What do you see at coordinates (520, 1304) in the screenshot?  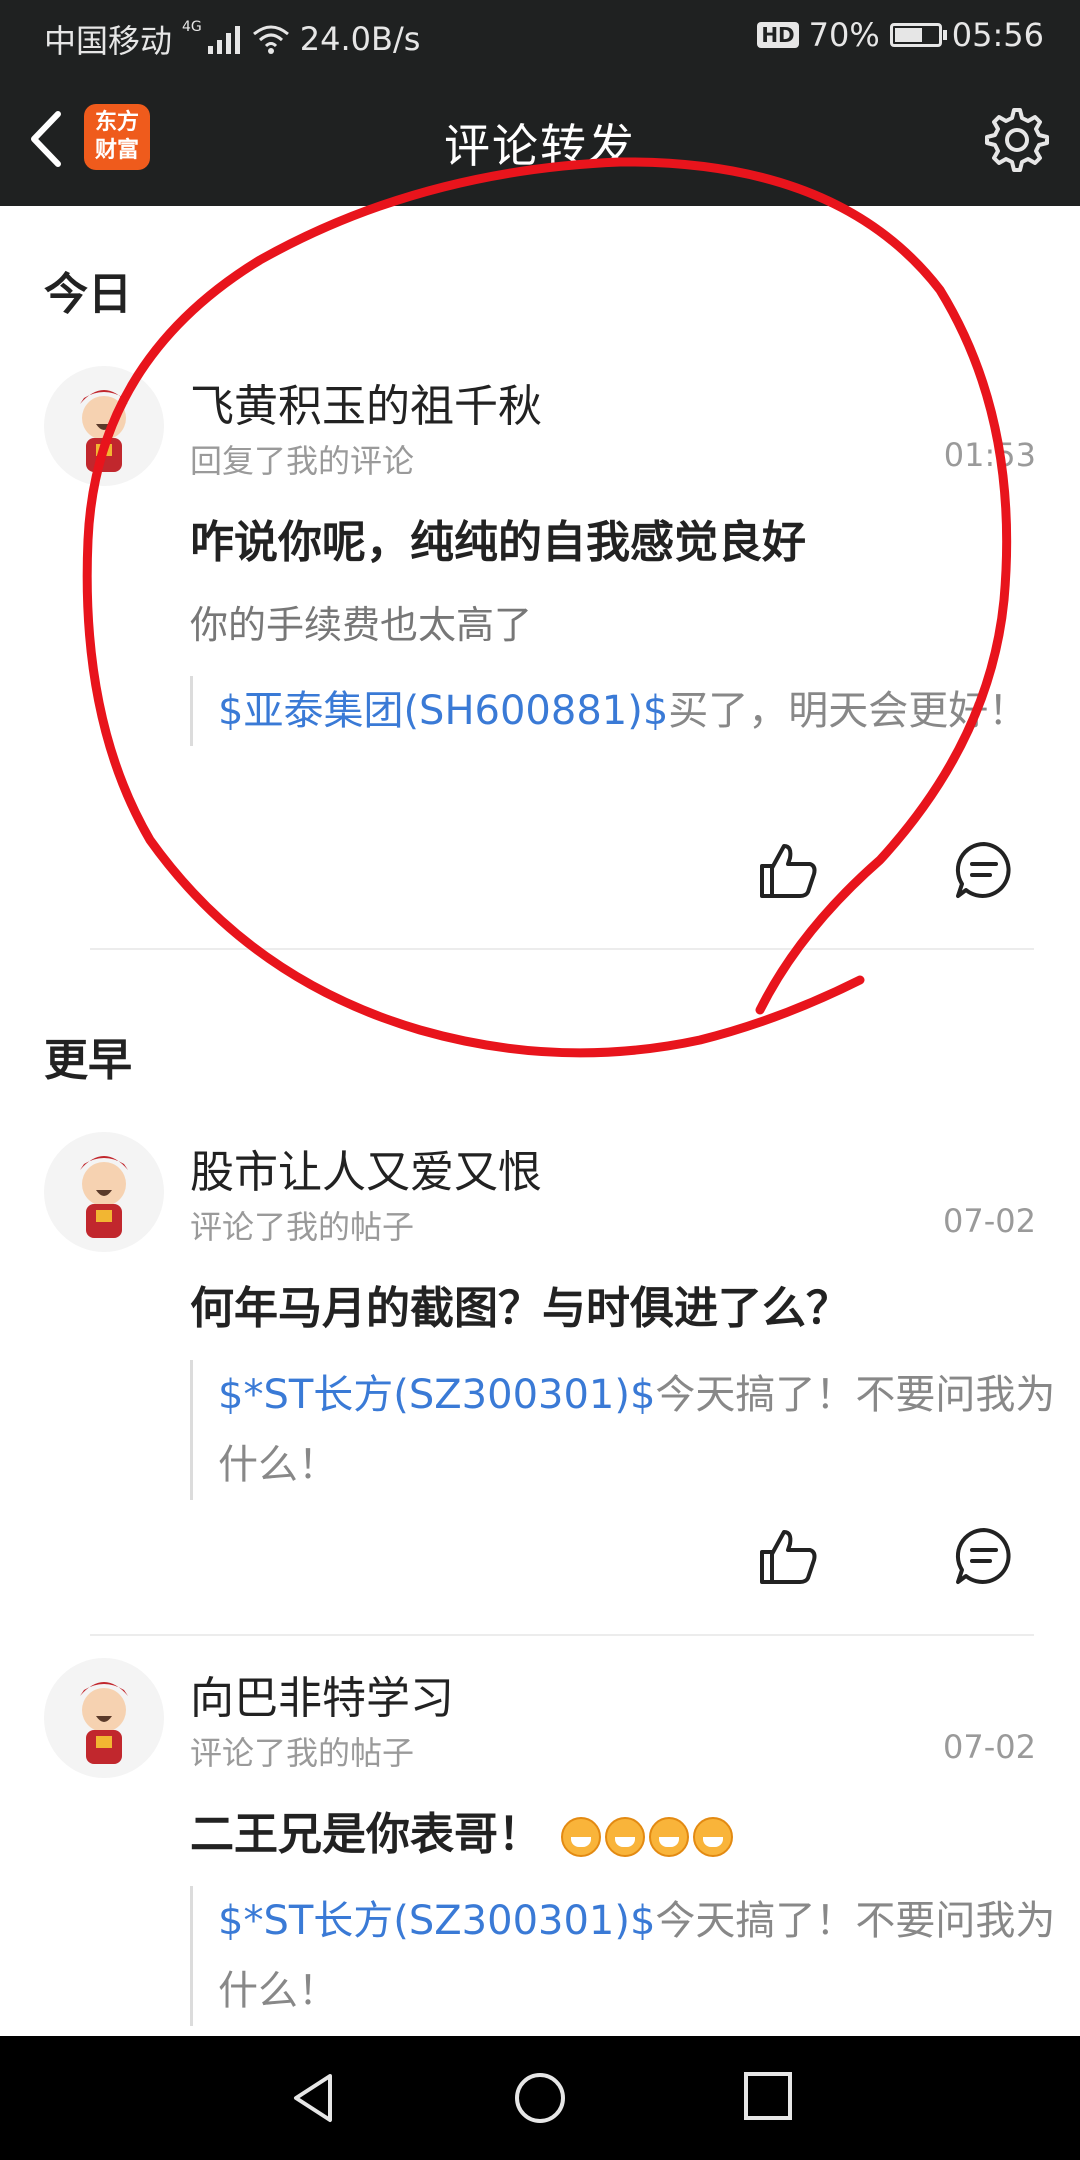 I see `reply-text: 何年马月的截图？与时俱进了么？` at bounding box center [520, 1304].